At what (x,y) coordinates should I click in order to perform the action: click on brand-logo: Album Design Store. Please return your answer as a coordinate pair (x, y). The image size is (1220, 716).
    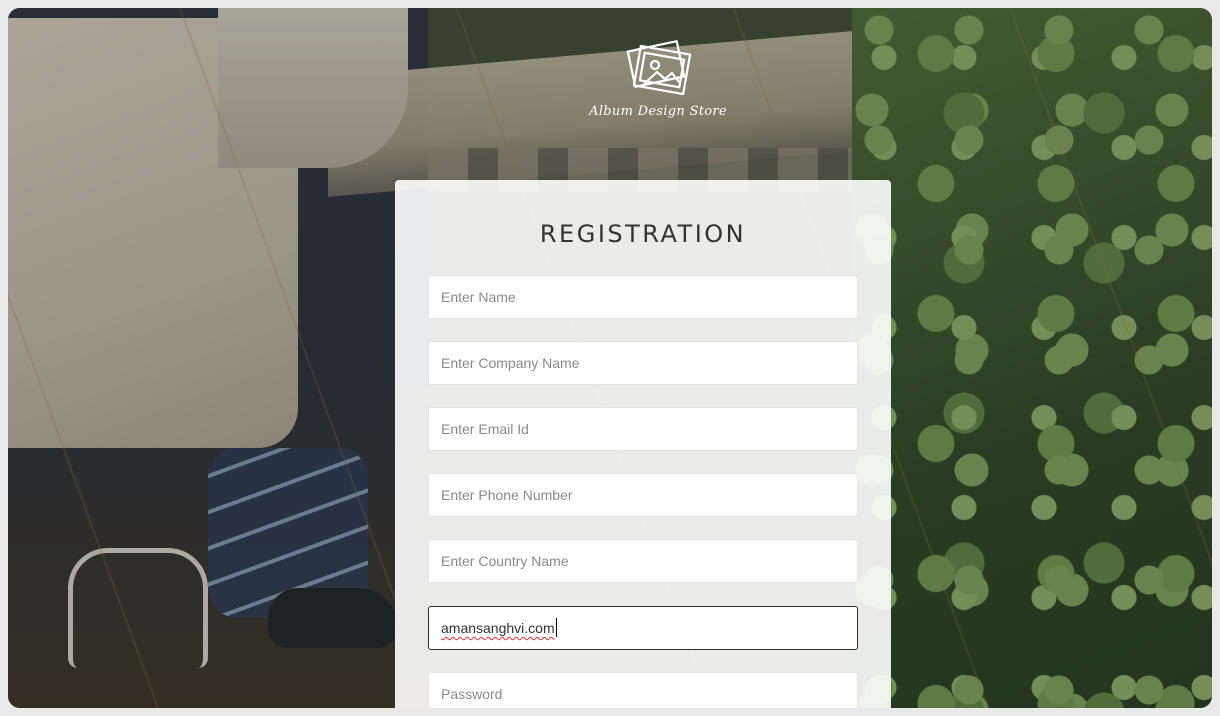
    Looking at the image, I should click on (658, 86).